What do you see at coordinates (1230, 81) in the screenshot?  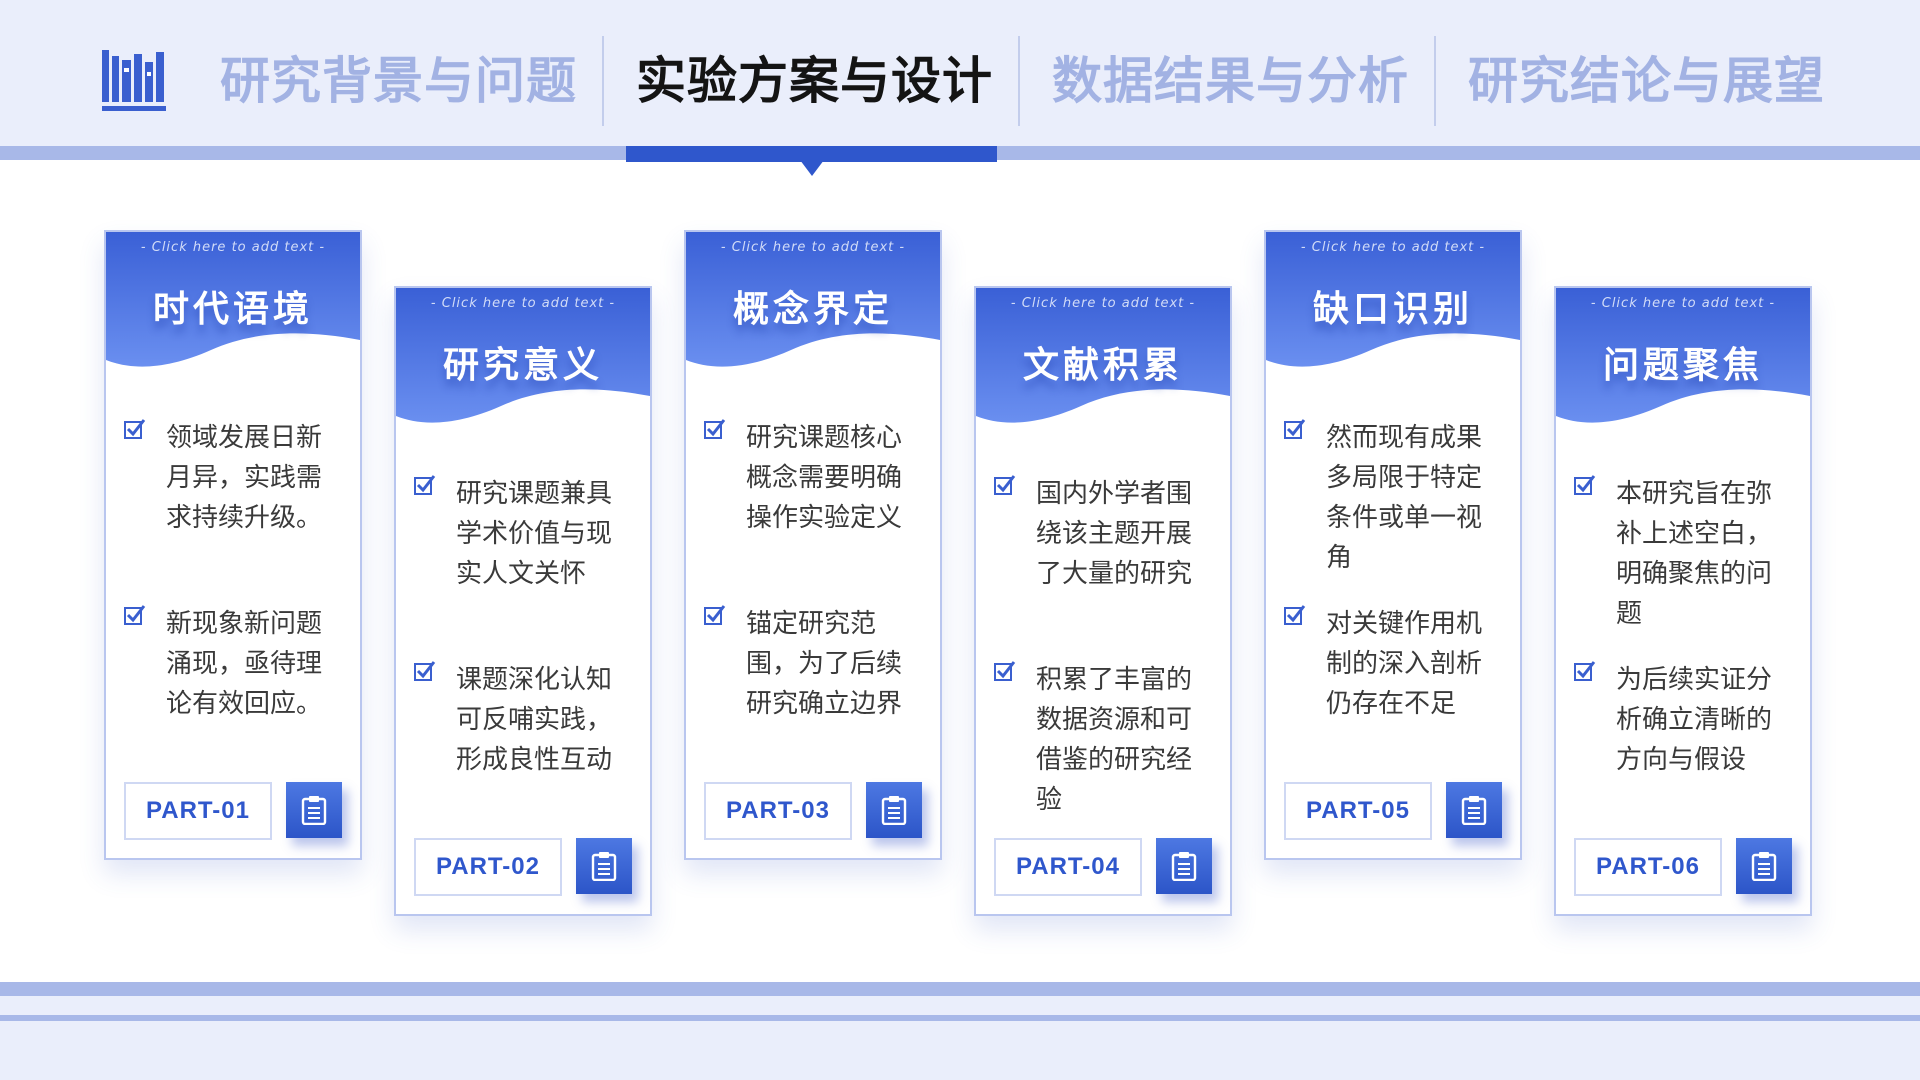 I see `tab-data-results: 数据结果与分析` at bounding box center [1230, 81].